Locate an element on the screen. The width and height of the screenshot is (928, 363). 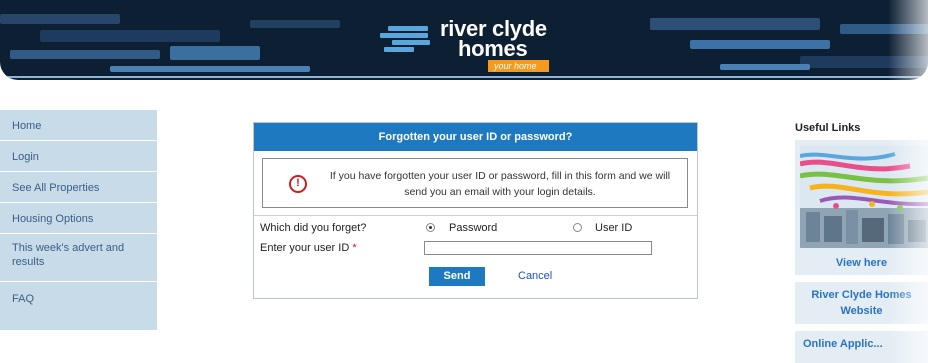
colourful-city-illustration is located at coordinates (864, 197).